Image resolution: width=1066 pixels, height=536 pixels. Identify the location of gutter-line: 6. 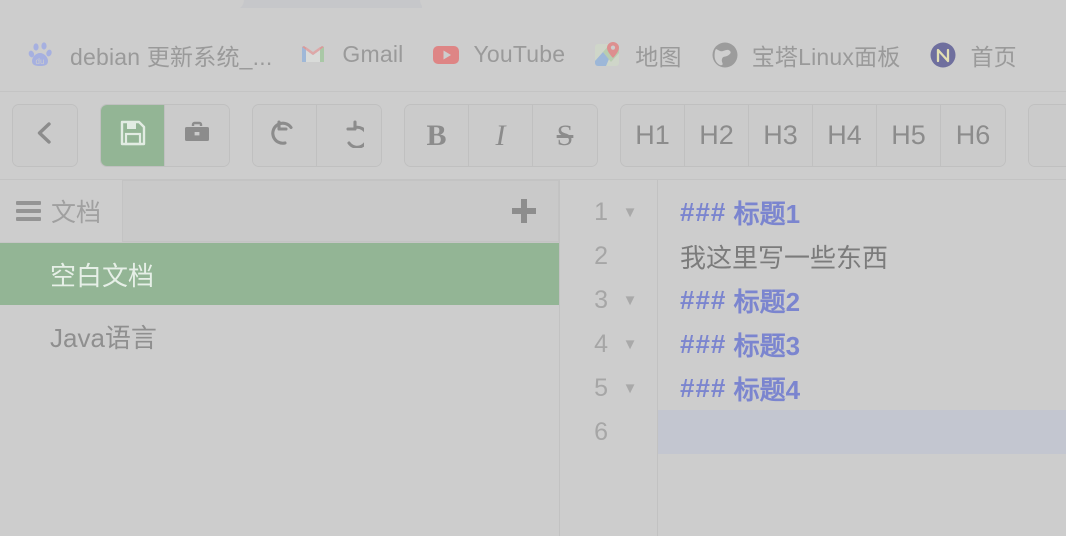
(608, 432).